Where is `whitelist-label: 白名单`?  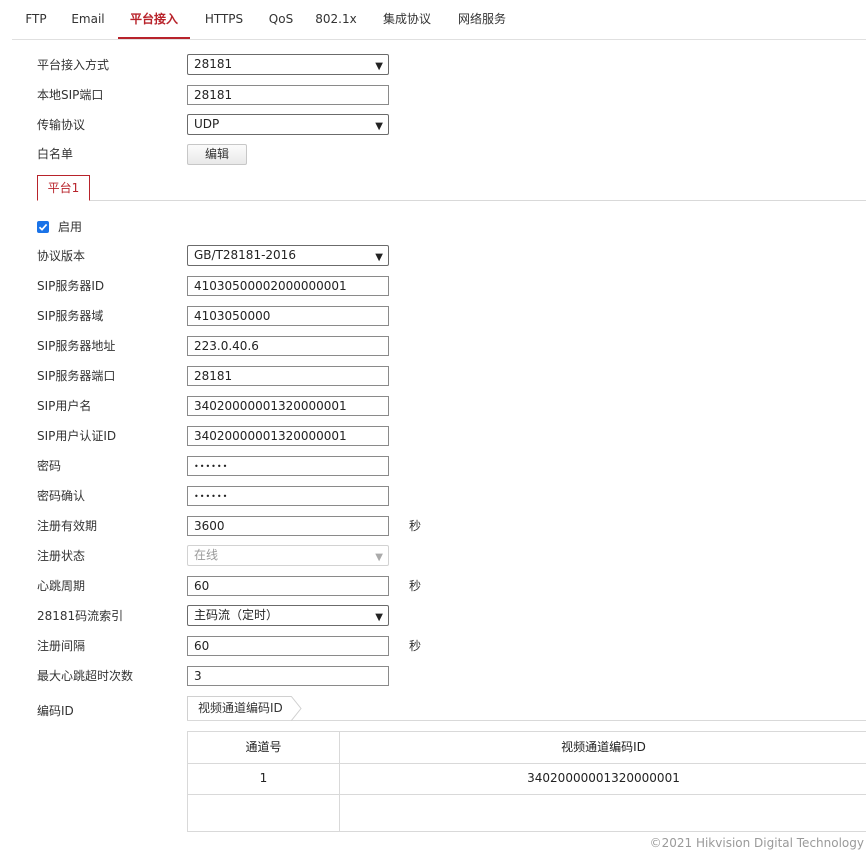
whitelist-label: 白名单 is located at coordinates (55, 154).